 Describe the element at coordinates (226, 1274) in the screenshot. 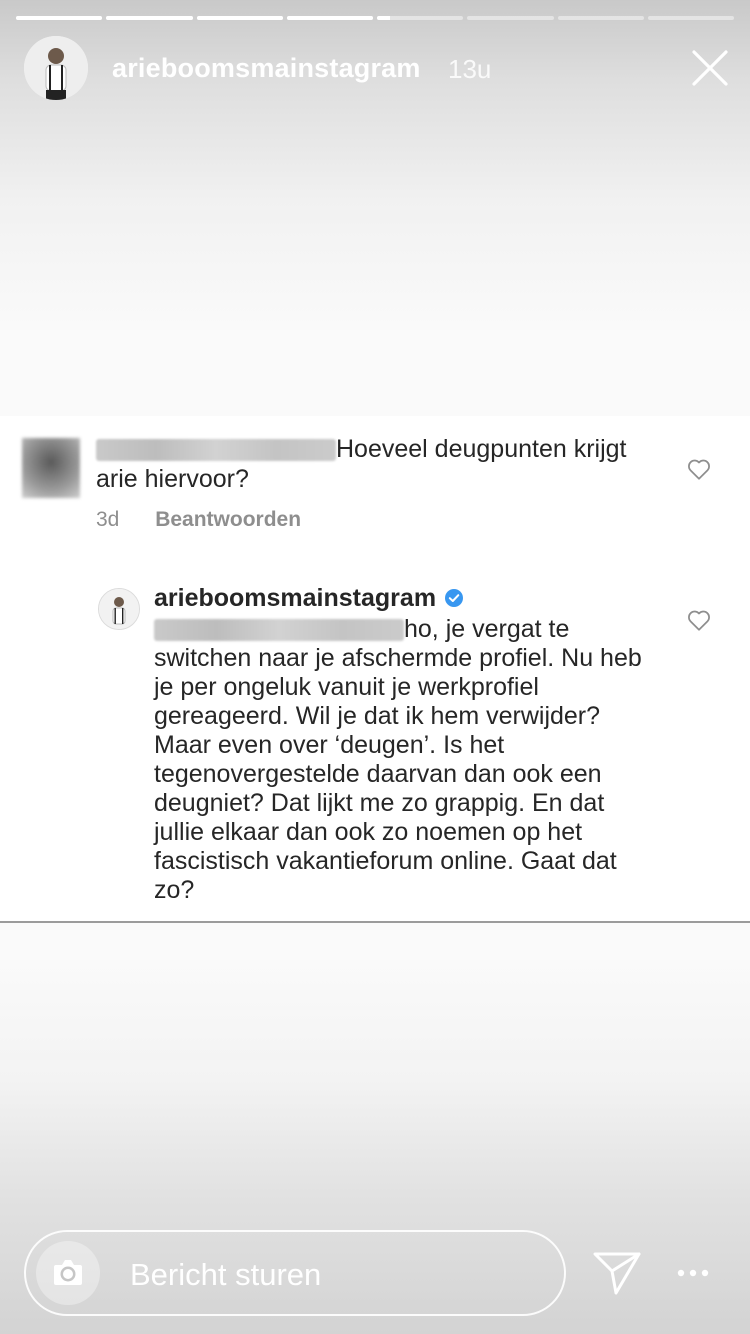

I see `message-placeholder: Bericht sturen` at that location.